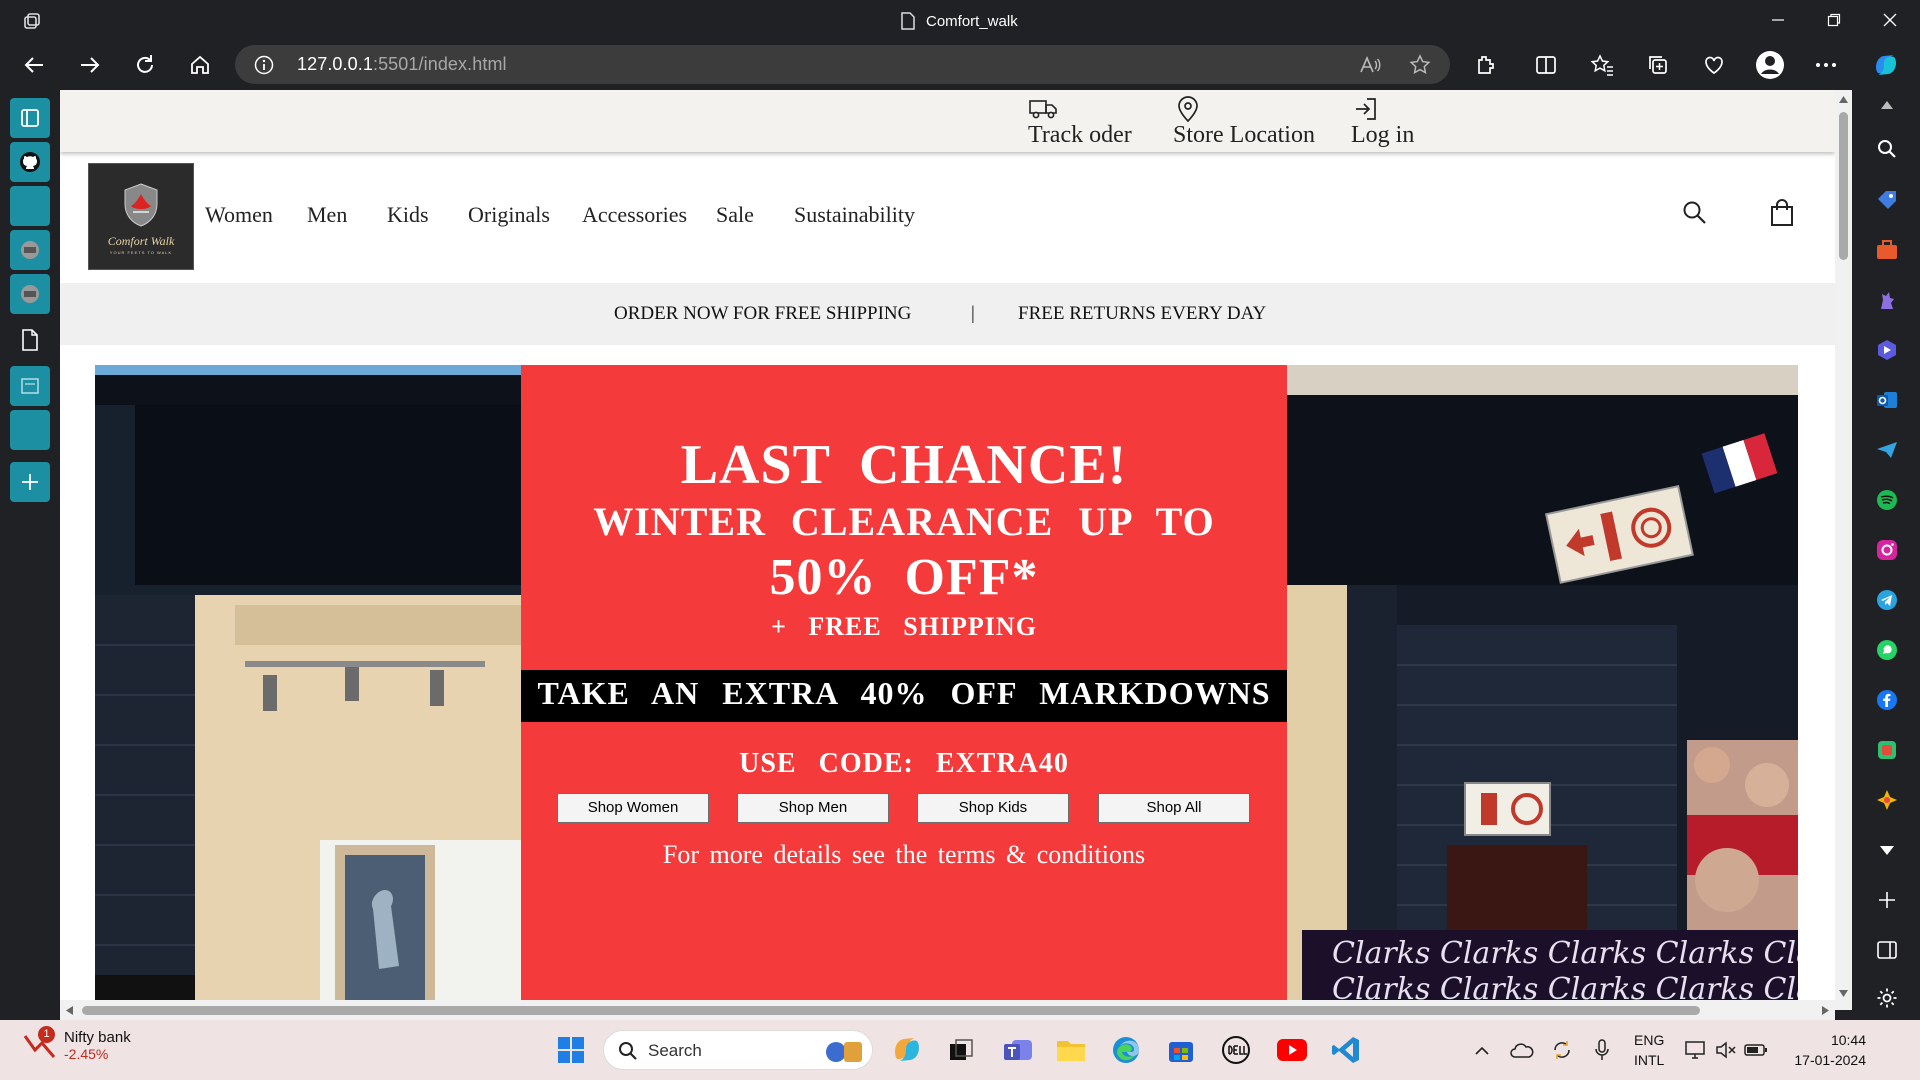 Image resolution: width=1920 pixels, height=1080 pixels. What do you see at coordinates (34, 65) in the screenshot?
I see `back-button` at bounding box center [34, 65].